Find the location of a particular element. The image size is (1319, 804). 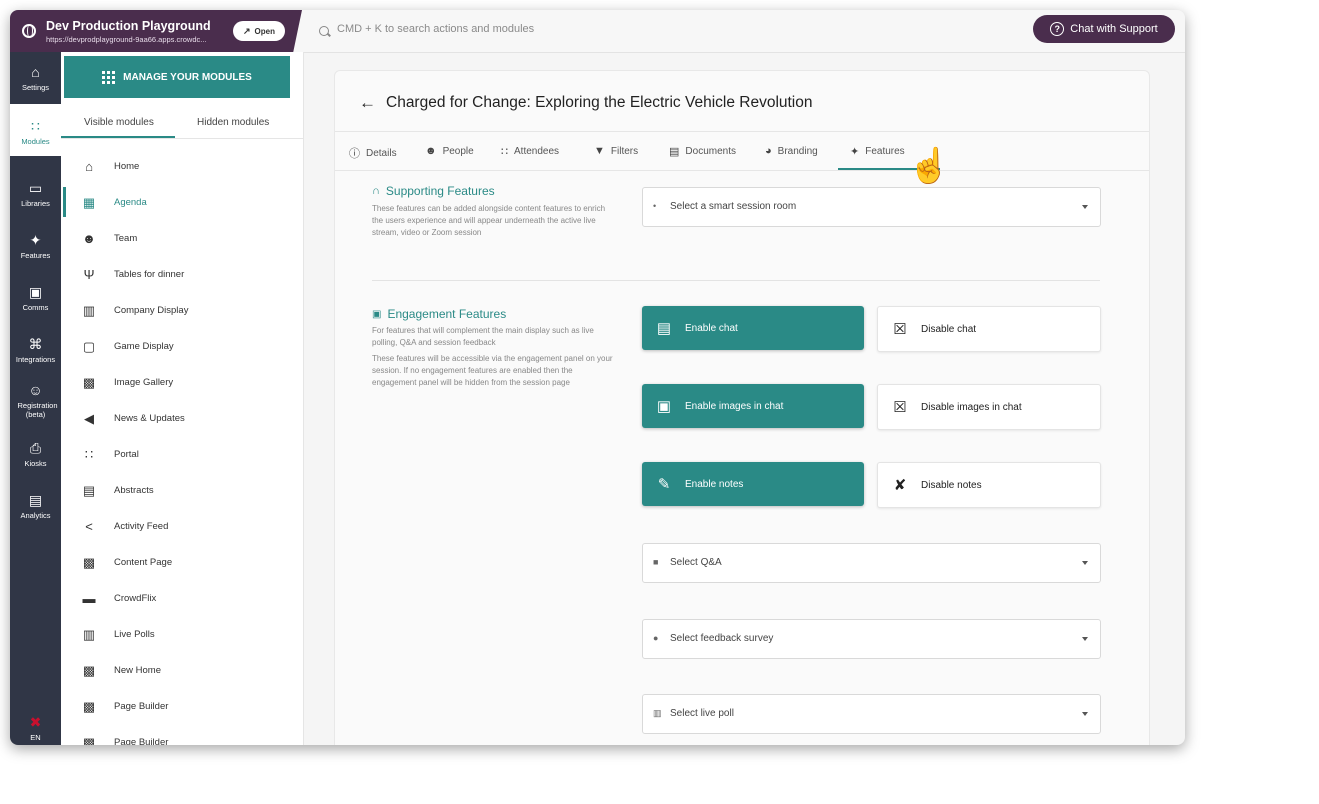

tab-visible-modules: Visible modules is located at coordinates (119, 122).